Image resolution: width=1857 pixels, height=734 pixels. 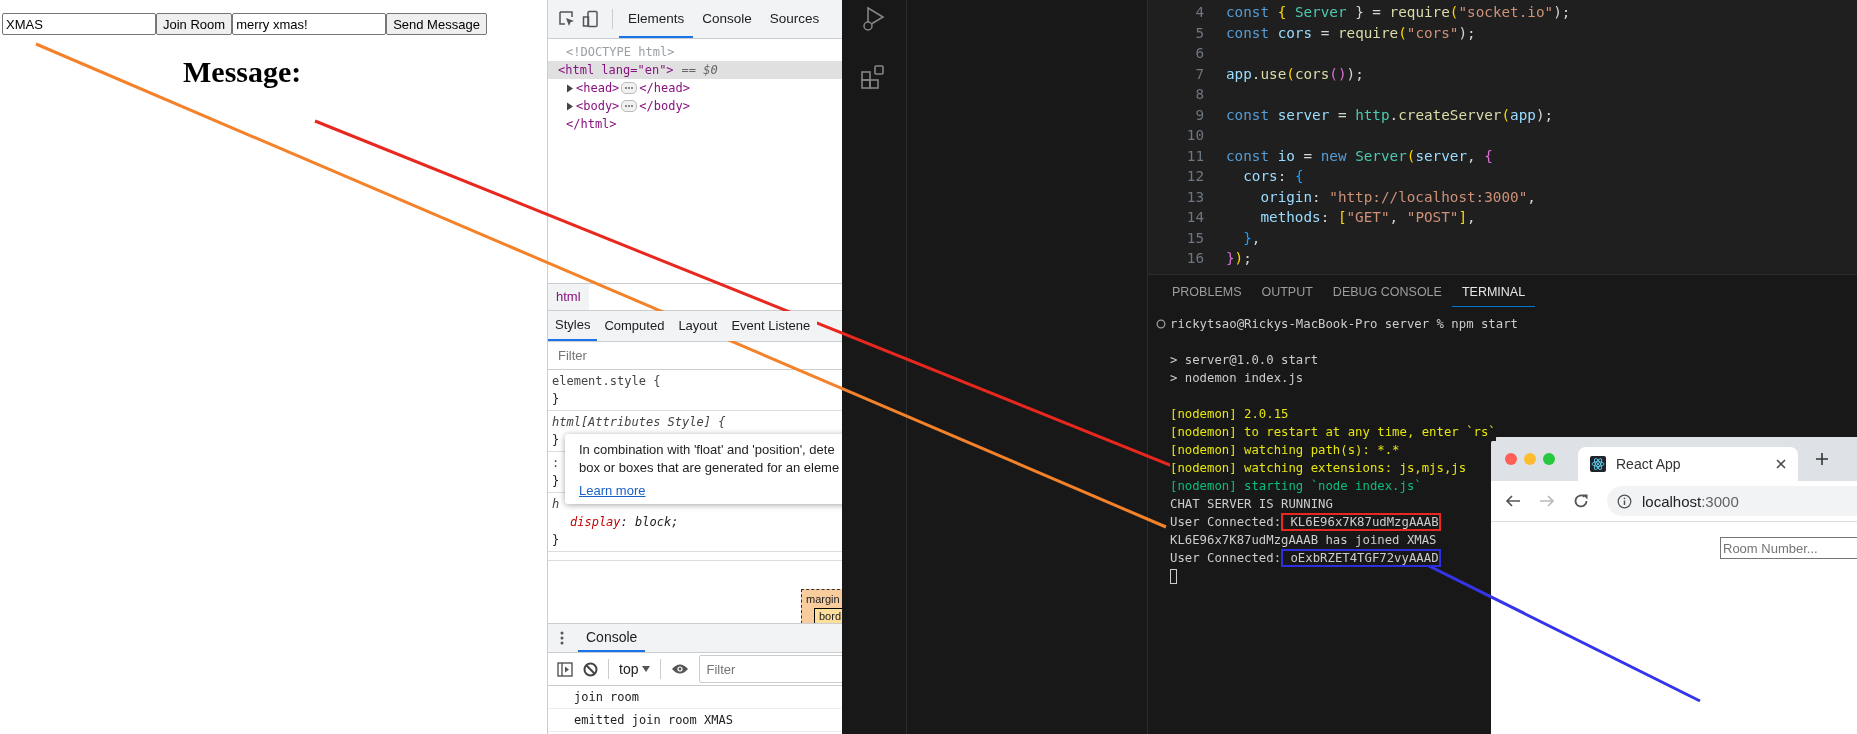 I want to click on code-line: methods: ["GET", "POST"],, so click(x=1367, y=217).